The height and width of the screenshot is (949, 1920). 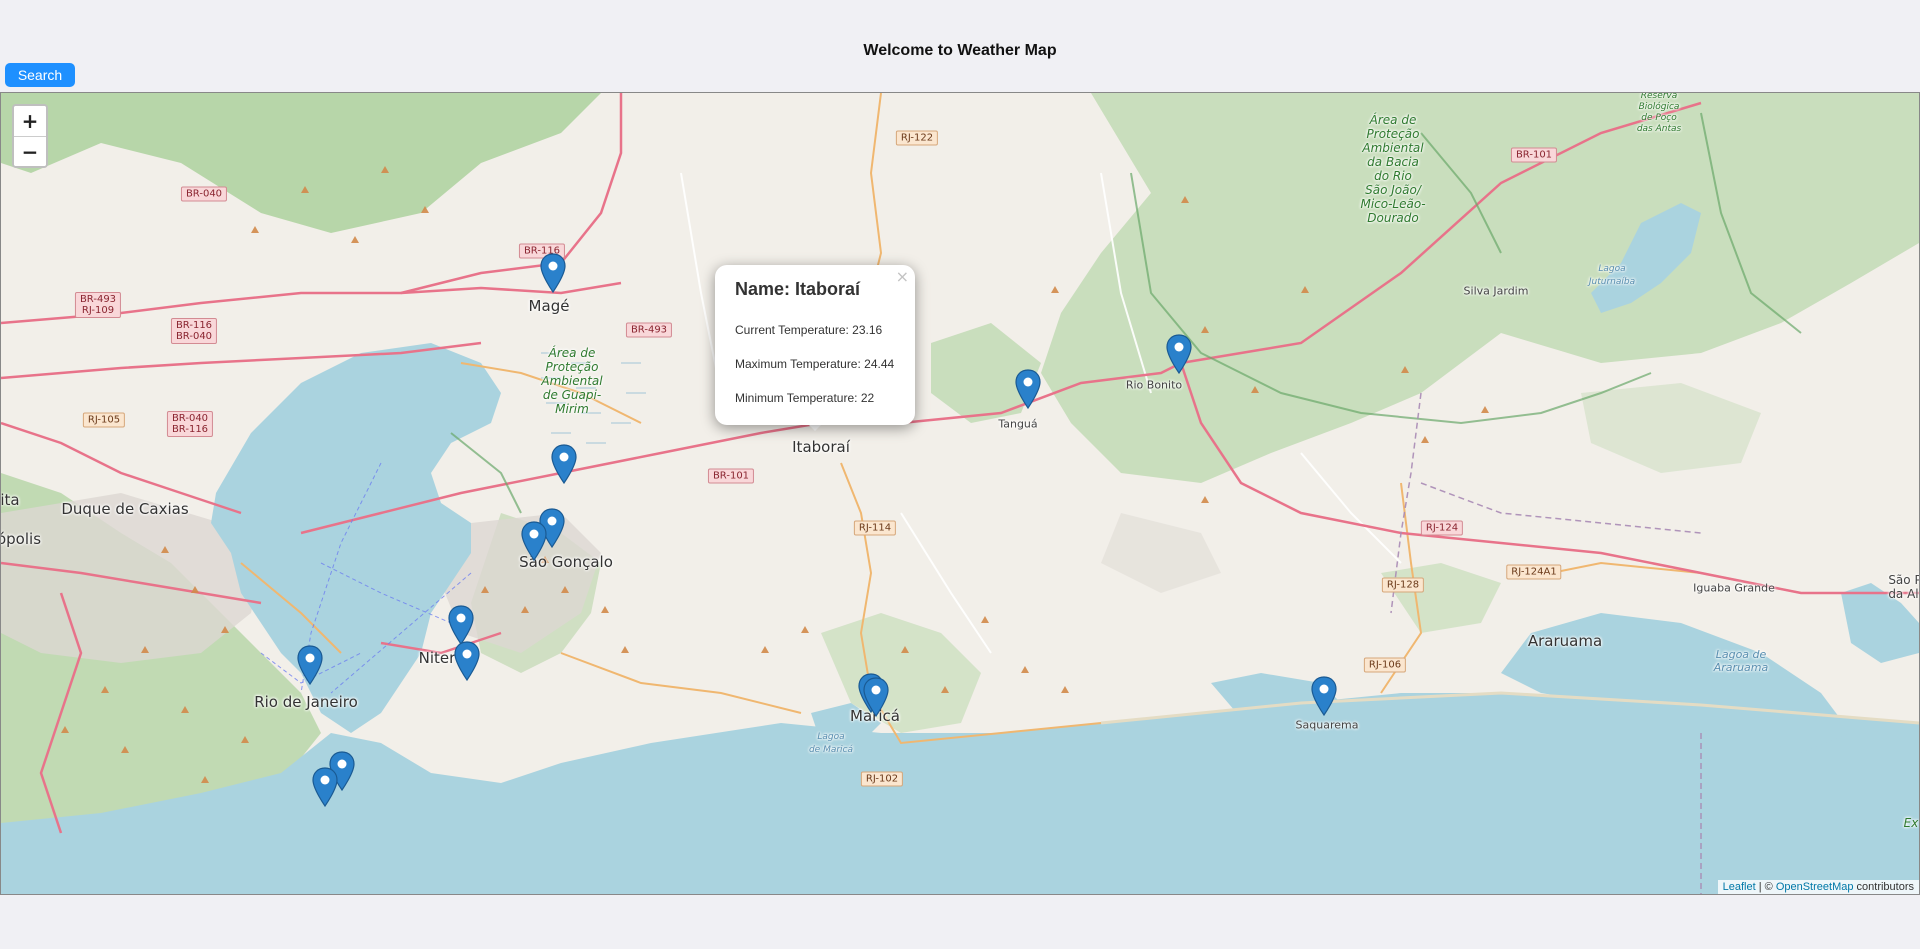 What do you see at coordinates (1018, 424) in the screenshot?
I see `city-label-tangua: Tanguá` at bounding box center [1018, 424].